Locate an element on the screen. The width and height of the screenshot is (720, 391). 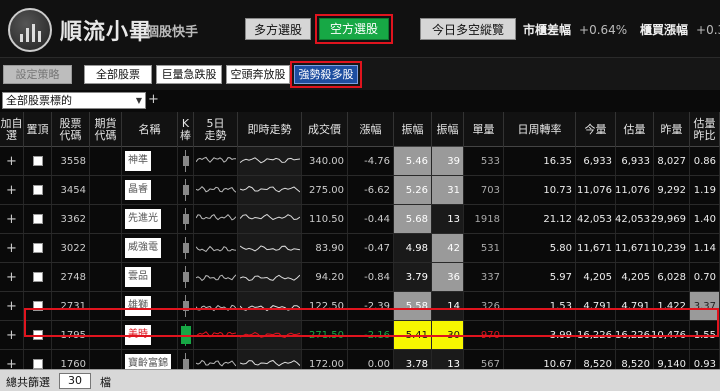
stock-name-cell: 先進光 is located at coordinates (150, 219).